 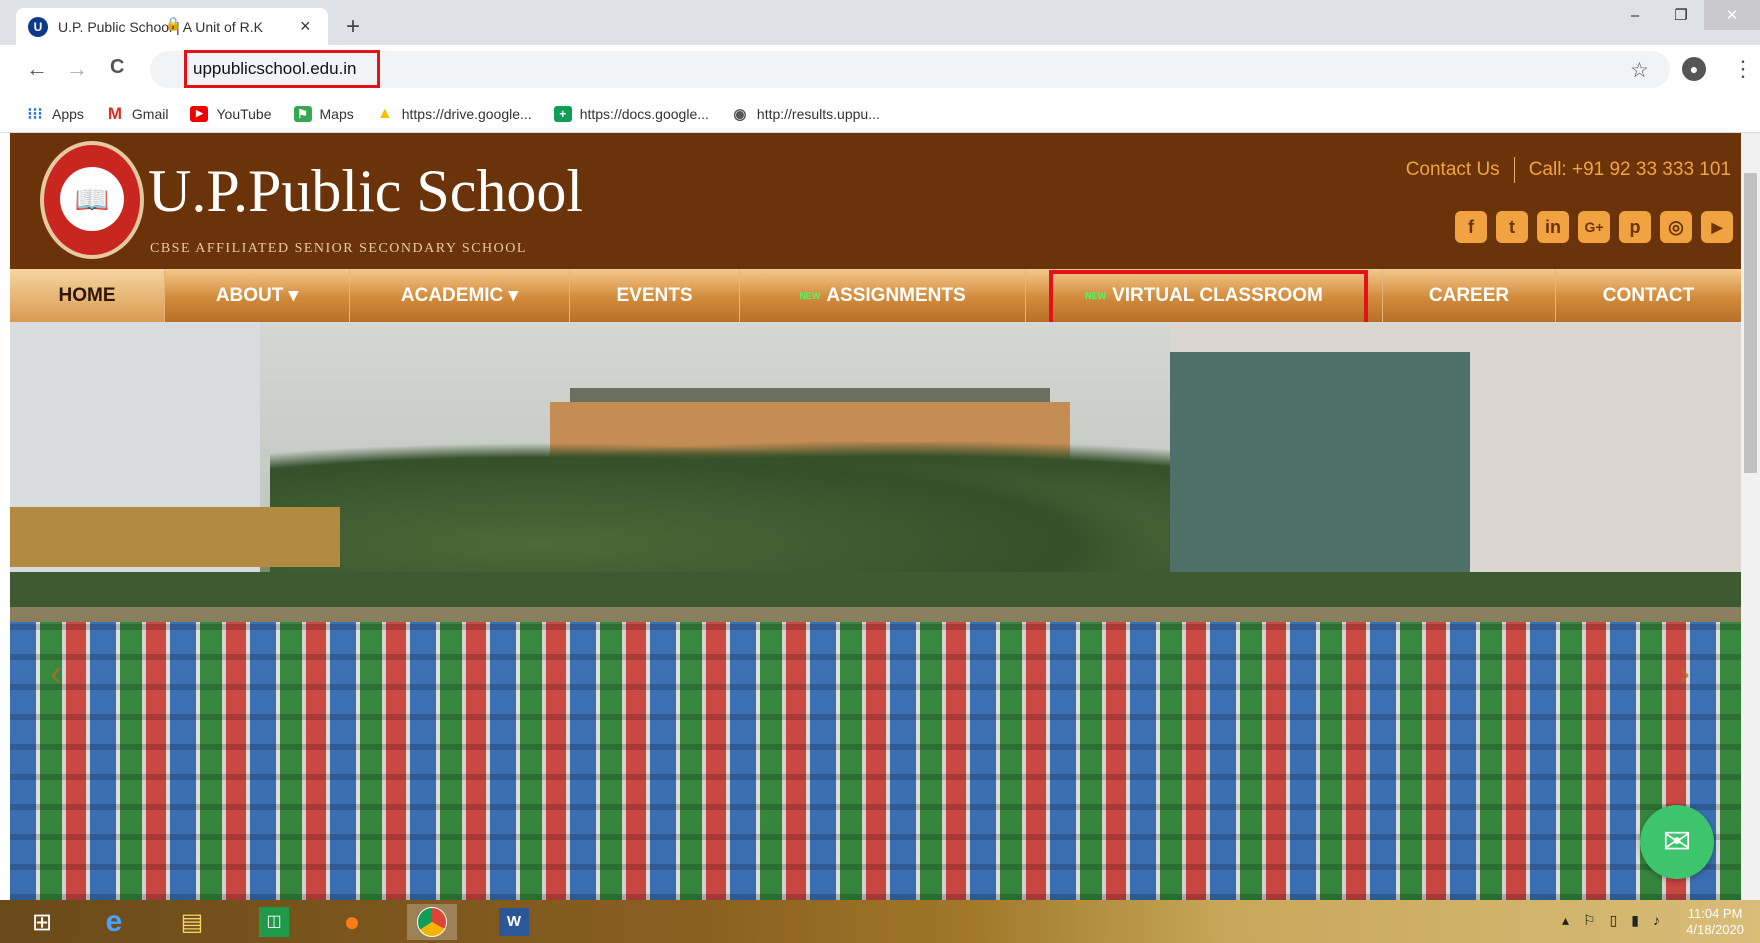 I want to click on nav-career: CAREER, so click(x=1469, y=295).